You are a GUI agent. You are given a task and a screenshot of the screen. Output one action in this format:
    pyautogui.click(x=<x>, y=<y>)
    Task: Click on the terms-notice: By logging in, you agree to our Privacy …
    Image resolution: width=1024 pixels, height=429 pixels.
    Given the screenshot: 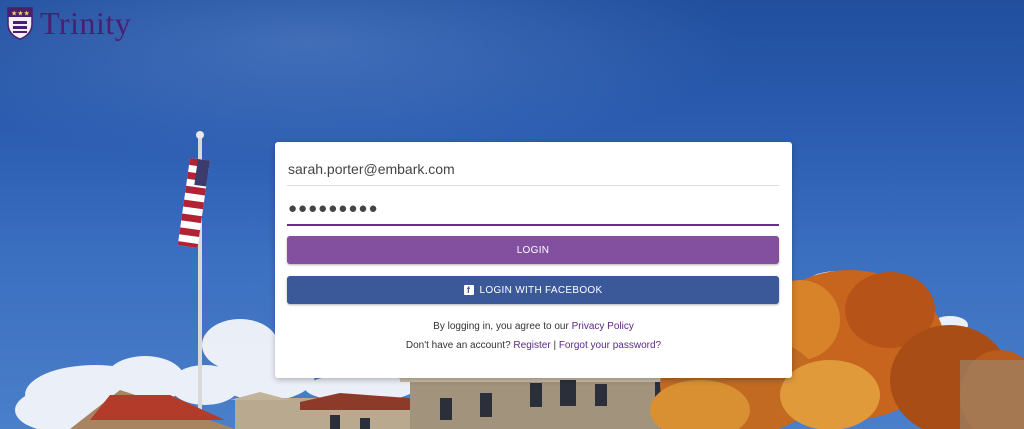 What is the action you would take?
    pyautogui.click(x=533, y=326)
    